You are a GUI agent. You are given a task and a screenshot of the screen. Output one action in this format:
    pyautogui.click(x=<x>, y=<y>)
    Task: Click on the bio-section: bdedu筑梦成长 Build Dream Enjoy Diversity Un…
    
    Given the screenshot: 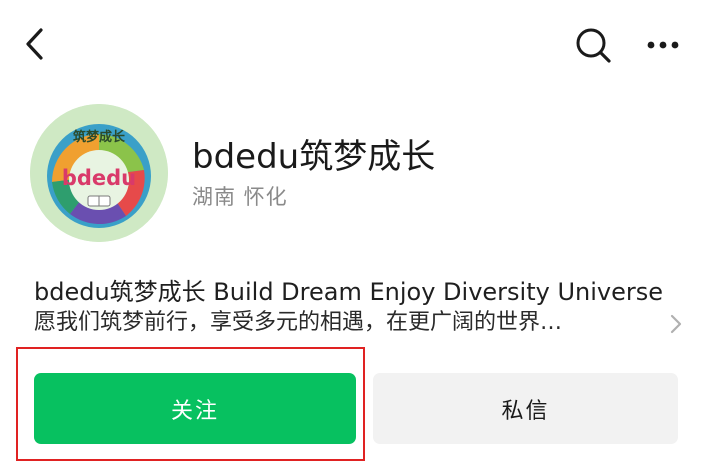 What is the action you would take?
    pyautogui.click(x=348, y=307)
    